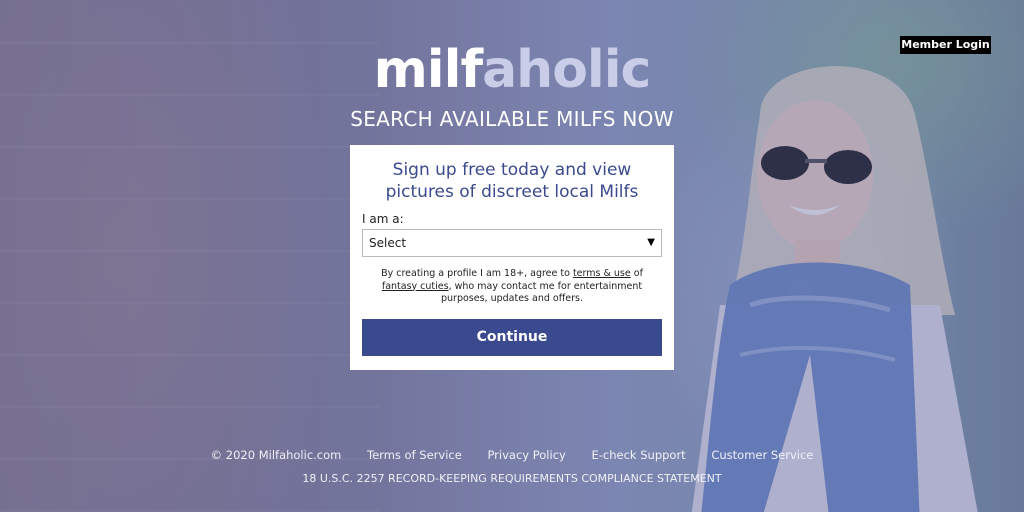  Describe the element at coordinates (566, 70) in the screenshot. I see `logo-text-part2: aholic` at that location.